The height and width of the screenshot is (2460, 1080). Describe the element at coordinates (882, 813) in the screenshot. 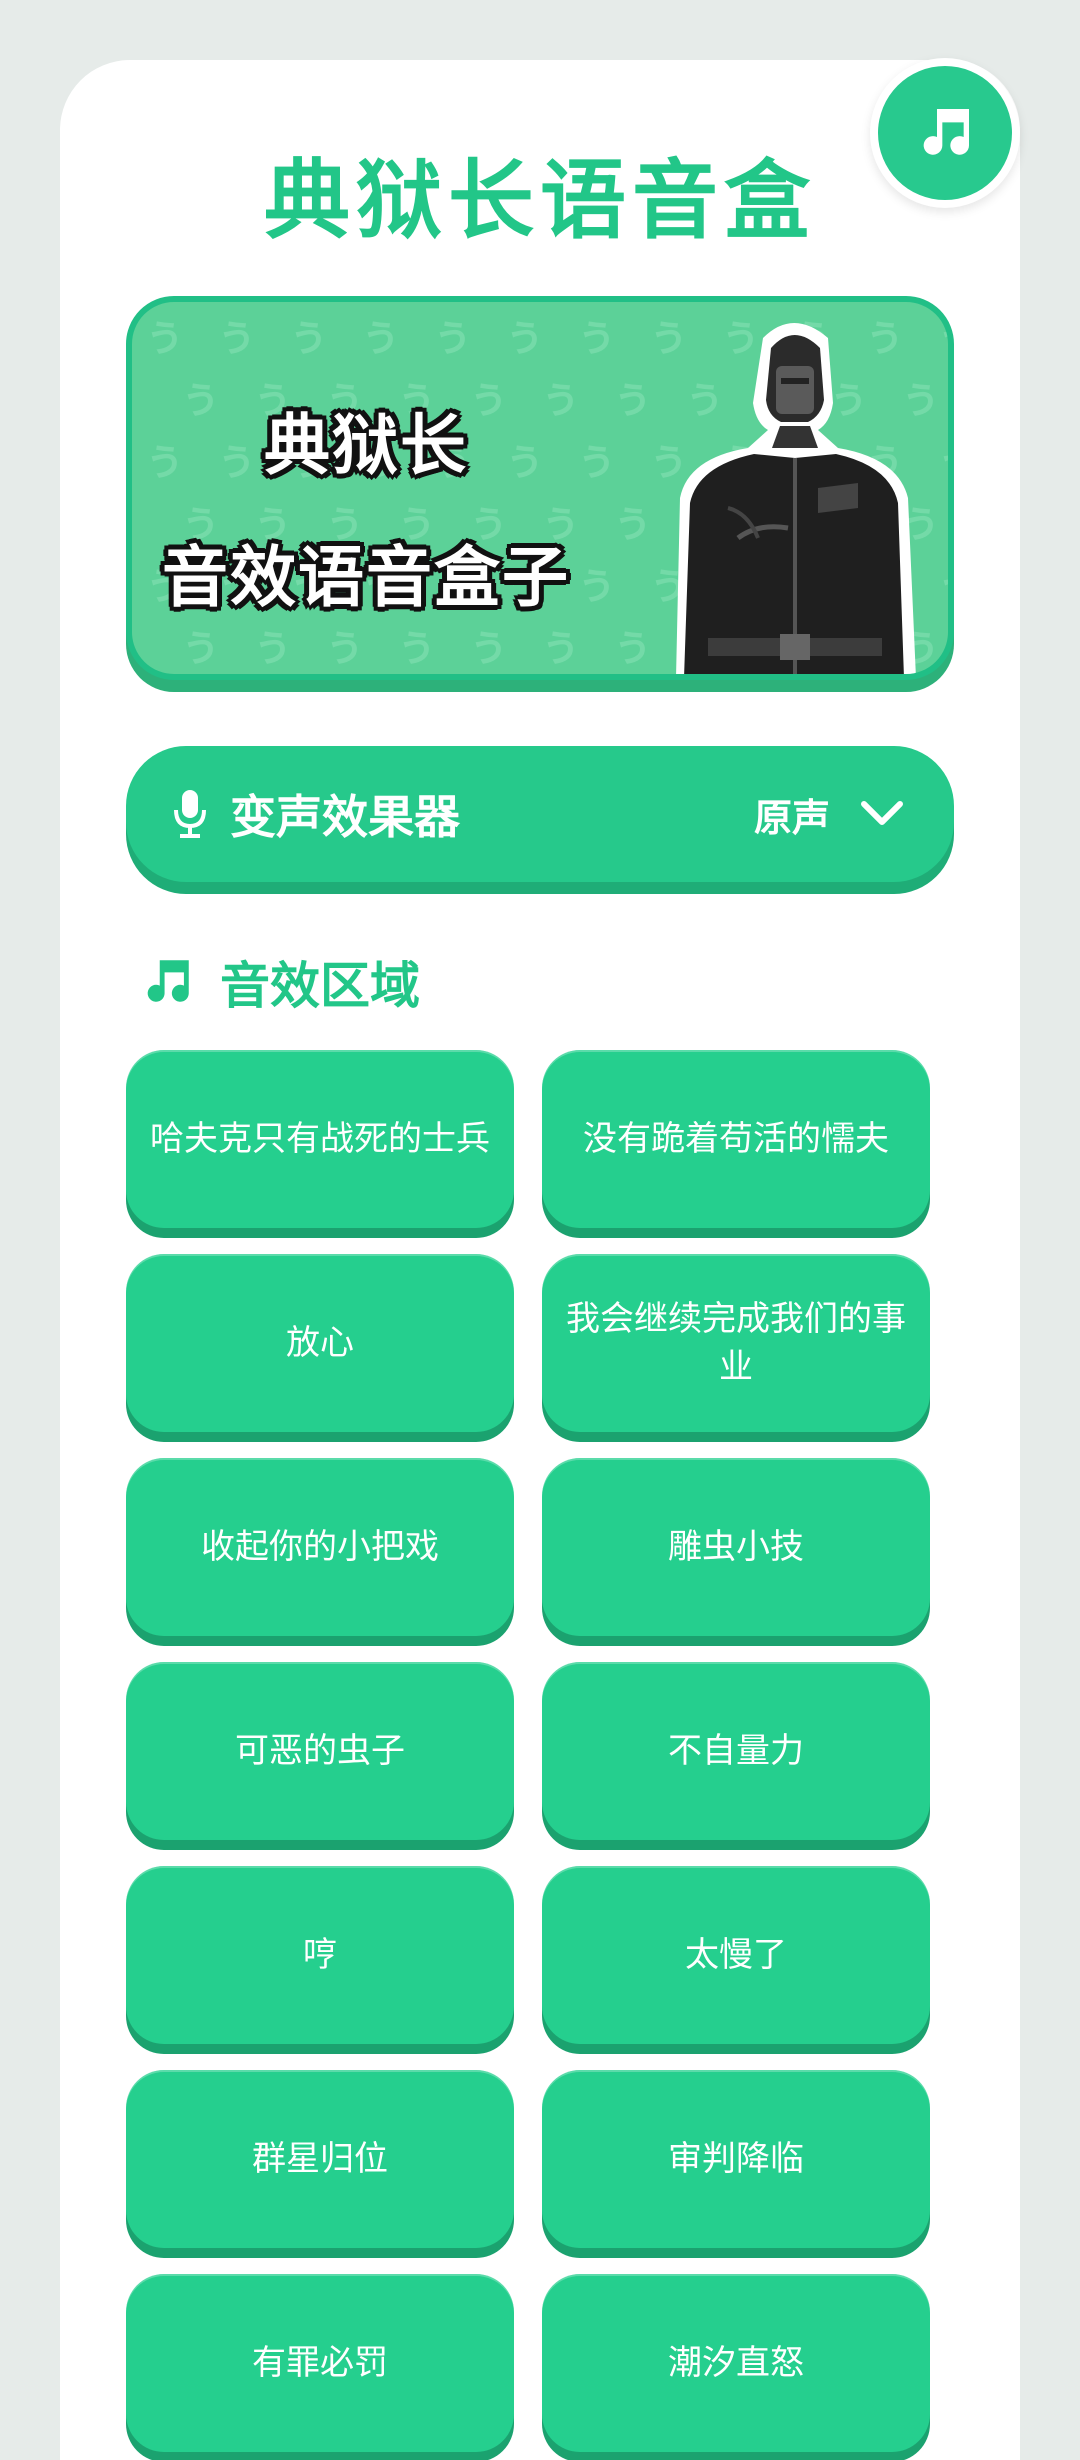

I see `chevron-down-icon` at that location.